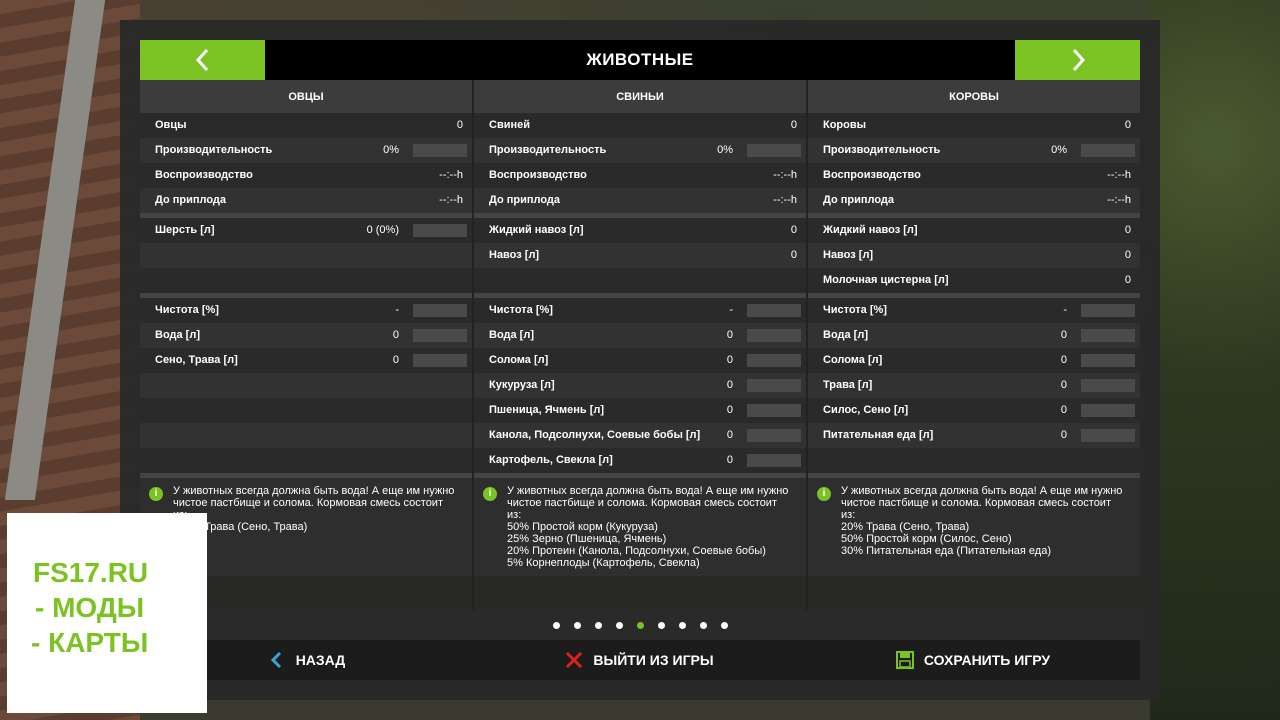 Image resolution: width=1280 pixels, height=720 pixels. What do you see at coordinates (107, 613) in the screenshot?
I see `site-watermark: FS17.RU - МОДЫ - КАРТЫ` at bounding box center [107, 613].